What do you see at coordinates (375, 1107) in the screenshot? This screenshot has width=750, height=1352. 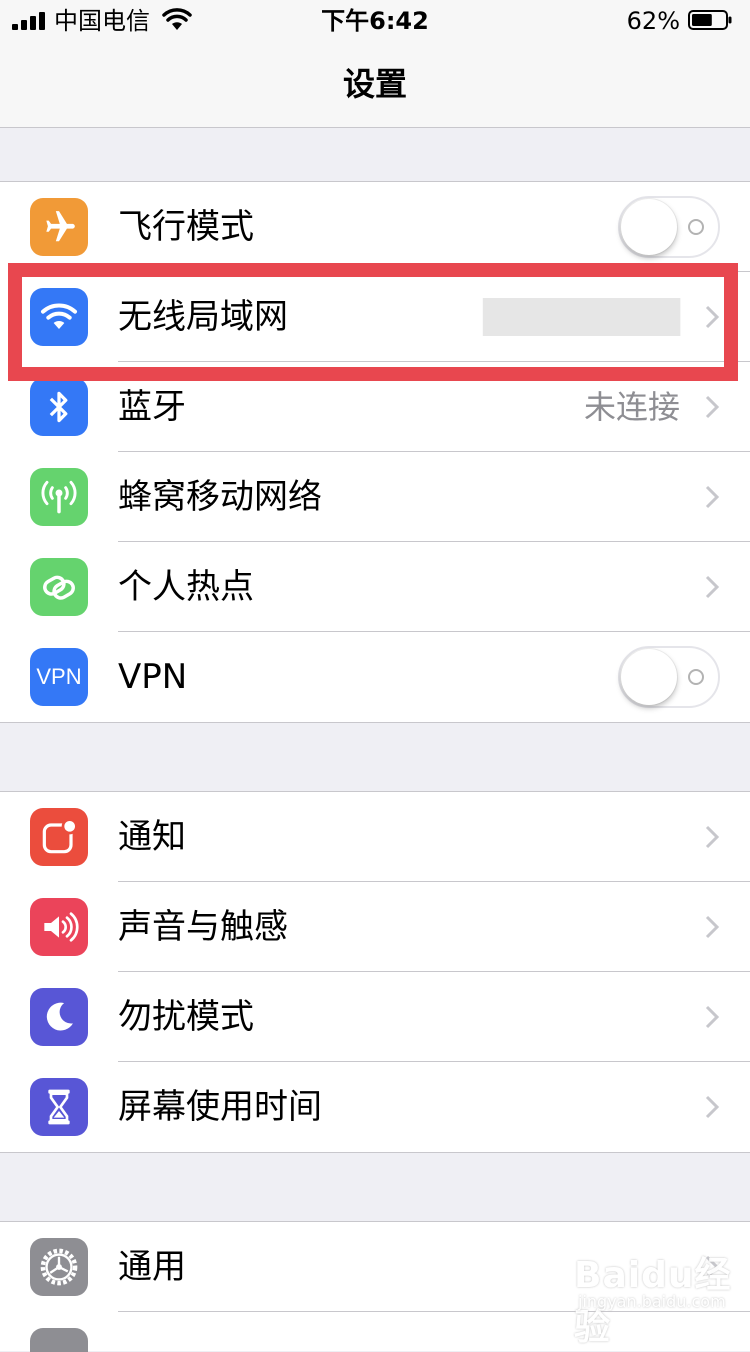 I see `settings-row-screen-time: 屏幕使用时间` at bounding box center [375, 1107].